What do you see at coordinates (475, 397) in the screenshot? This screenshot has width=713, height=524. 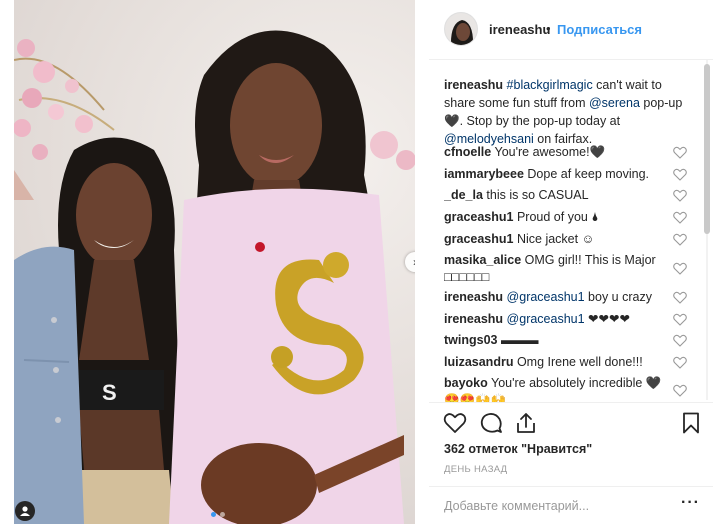 I see `comment-text-line2: 😍😍🙌🙌` at bounding box center [475, 397].